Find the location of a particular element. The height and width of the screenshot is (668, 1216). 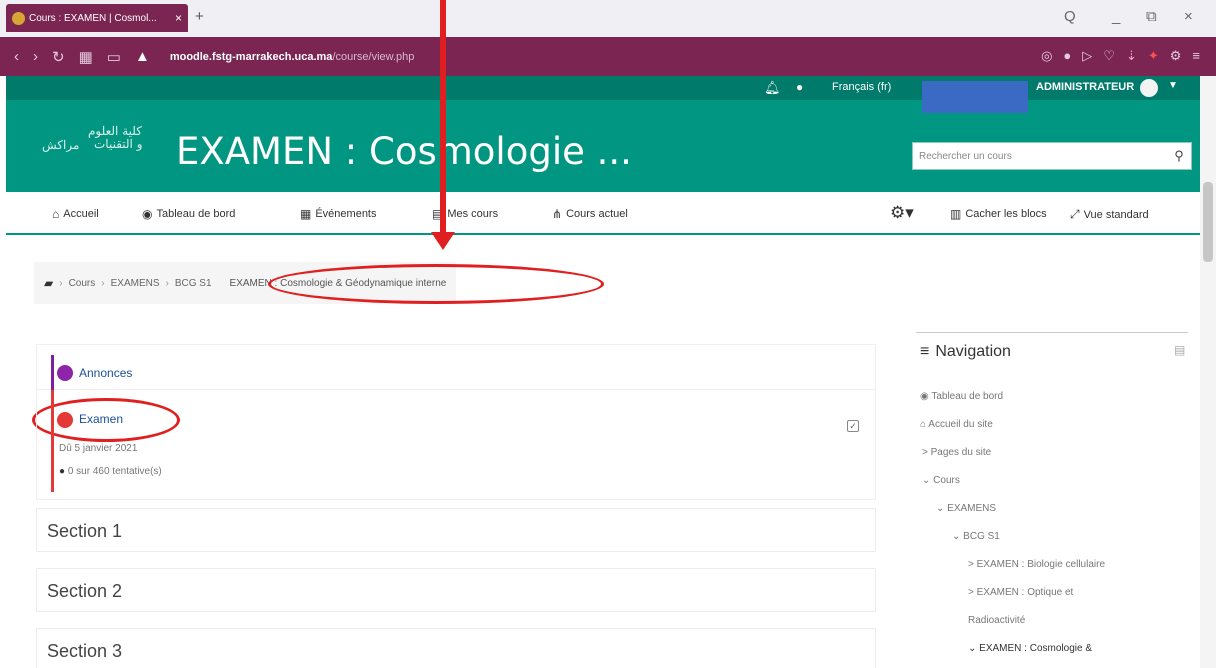

reload-icon: ↻ is located at coordinates (58, 57).